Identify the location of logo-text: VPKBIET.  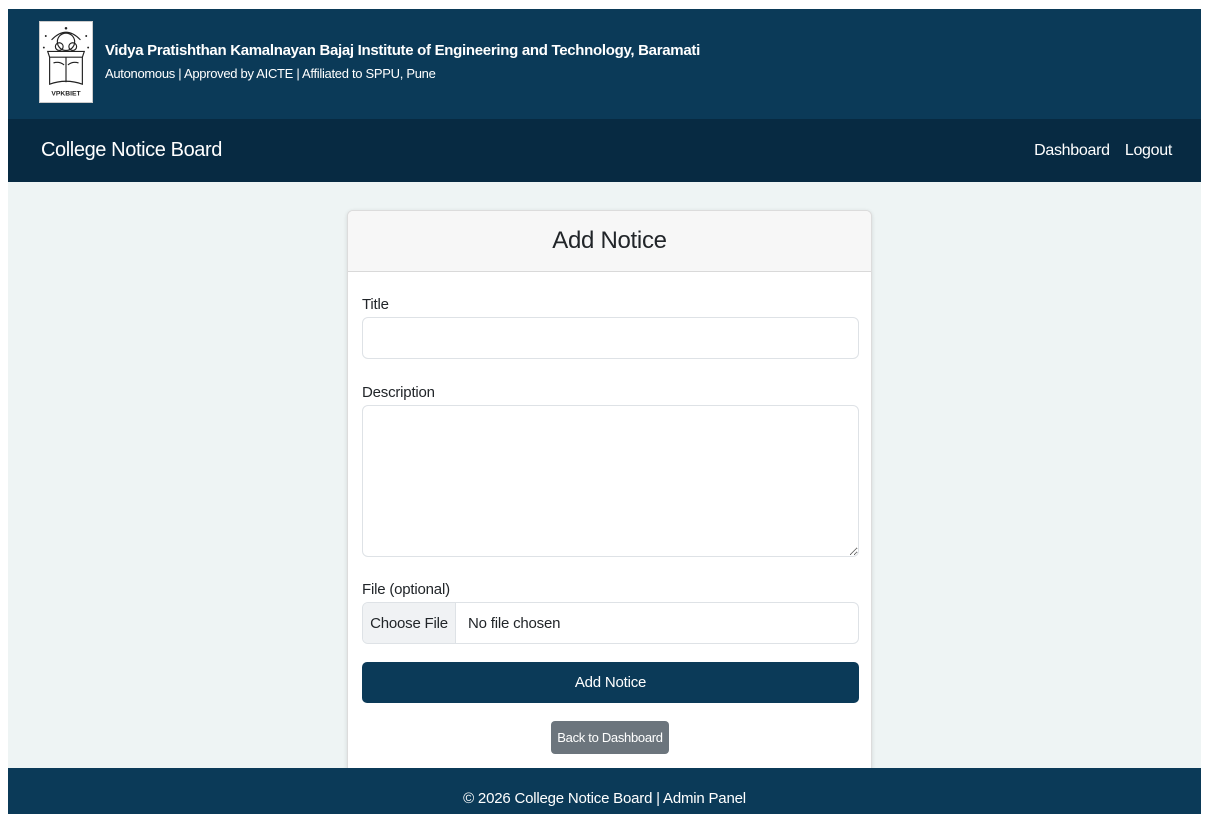
(66, 94).